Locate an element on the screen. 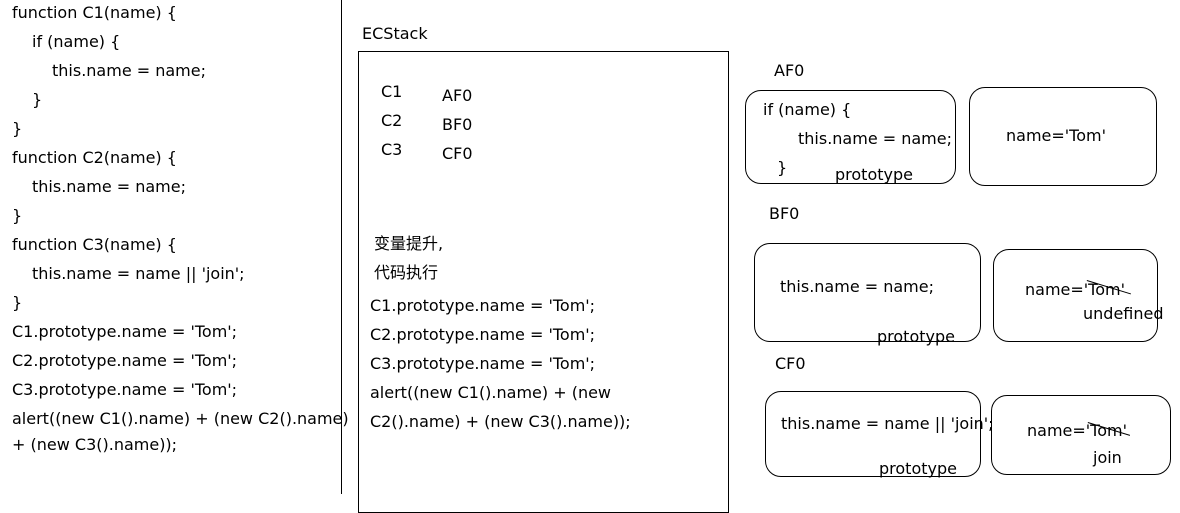 Image resolution: width=1180 pixels, height=513 pixels. code-line: function C2(name) { is located at coordinates (94, 157).